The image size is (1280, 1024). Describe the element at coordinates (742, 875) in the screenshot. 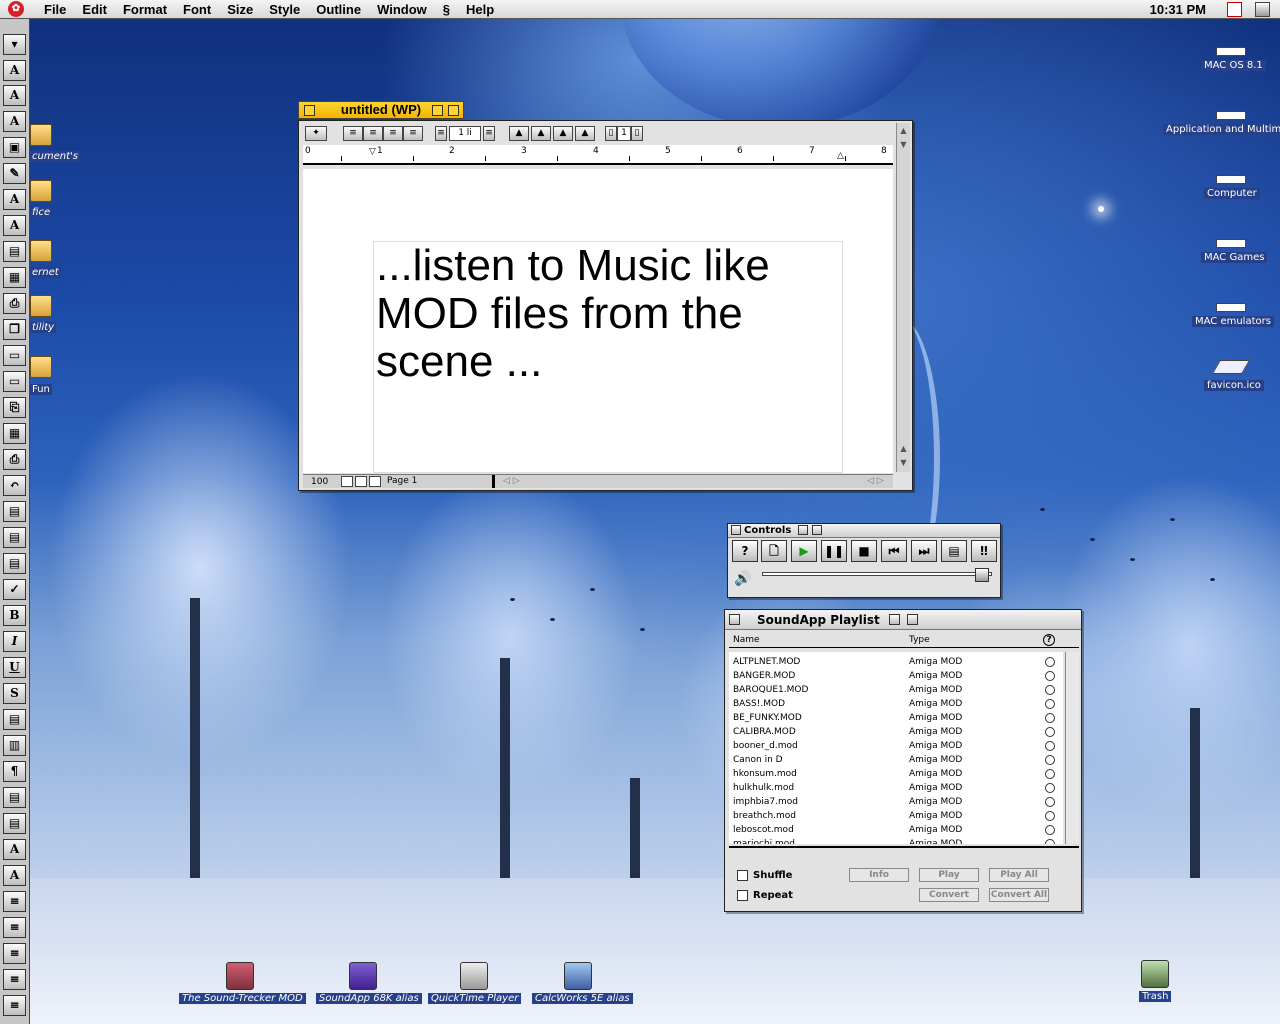

I see `shuffle-checkbox` at that location.